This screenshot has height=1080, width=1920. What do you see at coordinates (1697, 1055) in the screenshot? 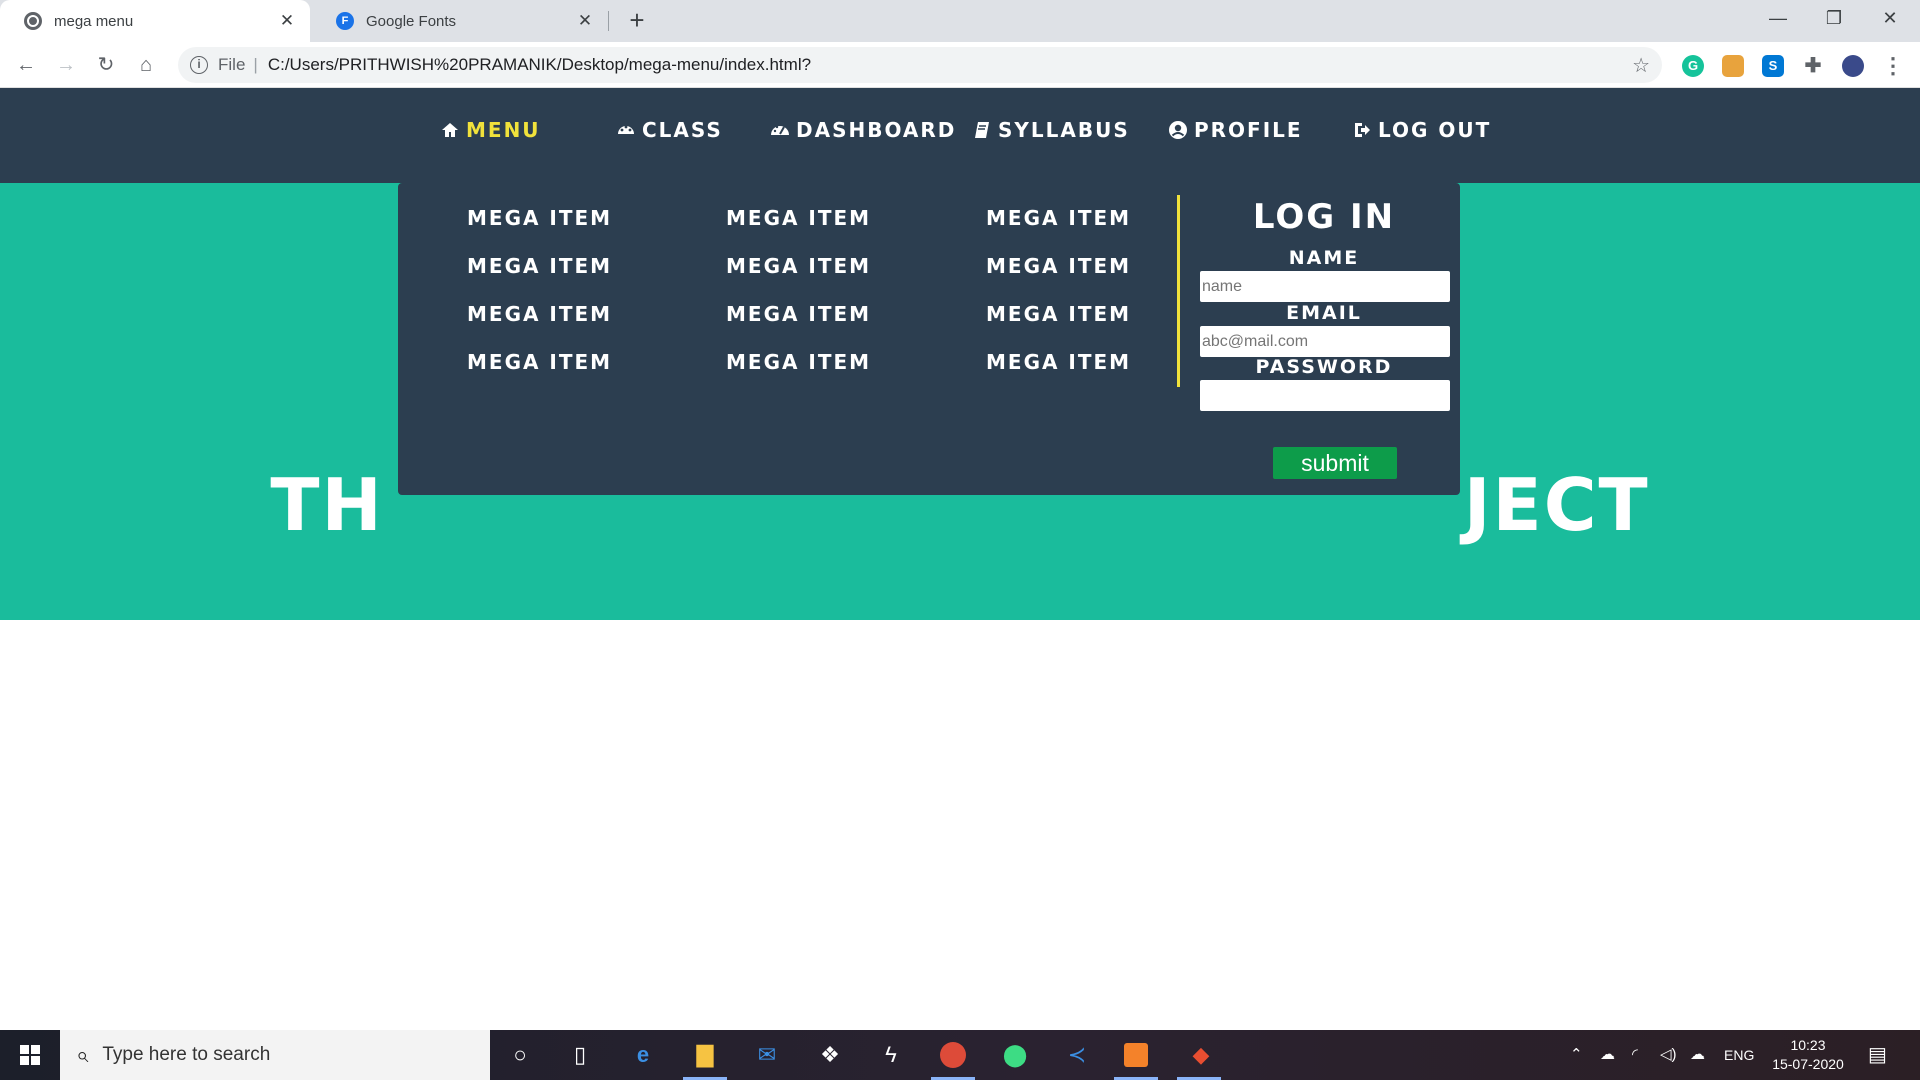
I see `cloud-upload-icon: ☁` at bounding box center [1697, 1055].